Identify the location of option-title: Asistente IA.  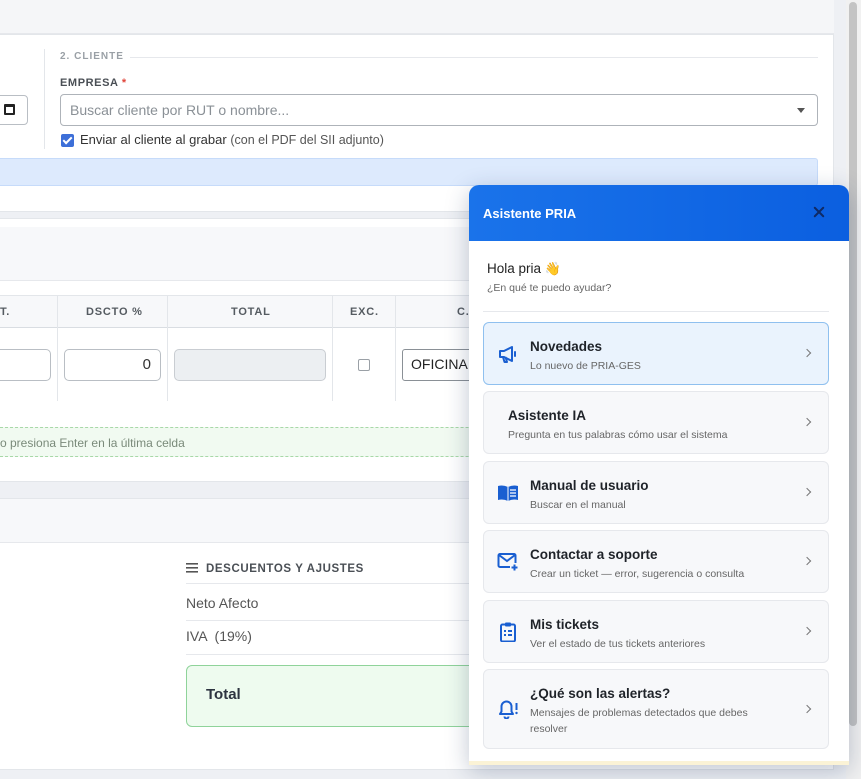
(547, 415).